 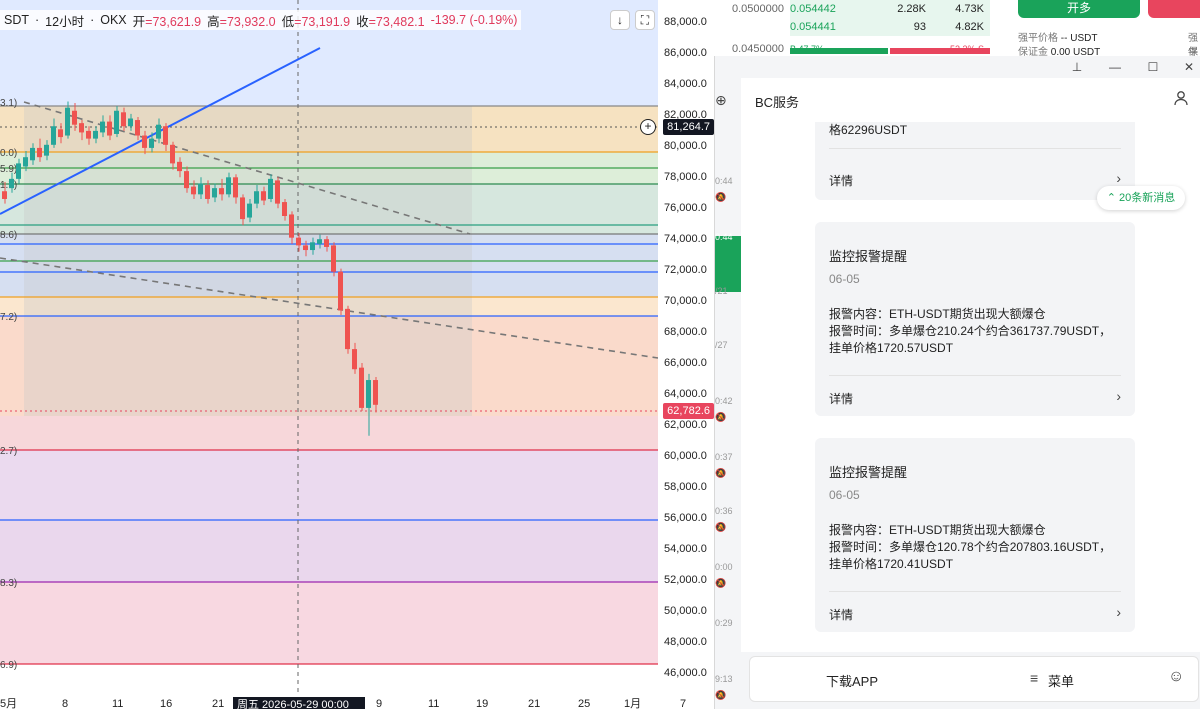 I want to click on window-titlebar: ⊥ — ☐ ✕, so click(x=957, y=67).